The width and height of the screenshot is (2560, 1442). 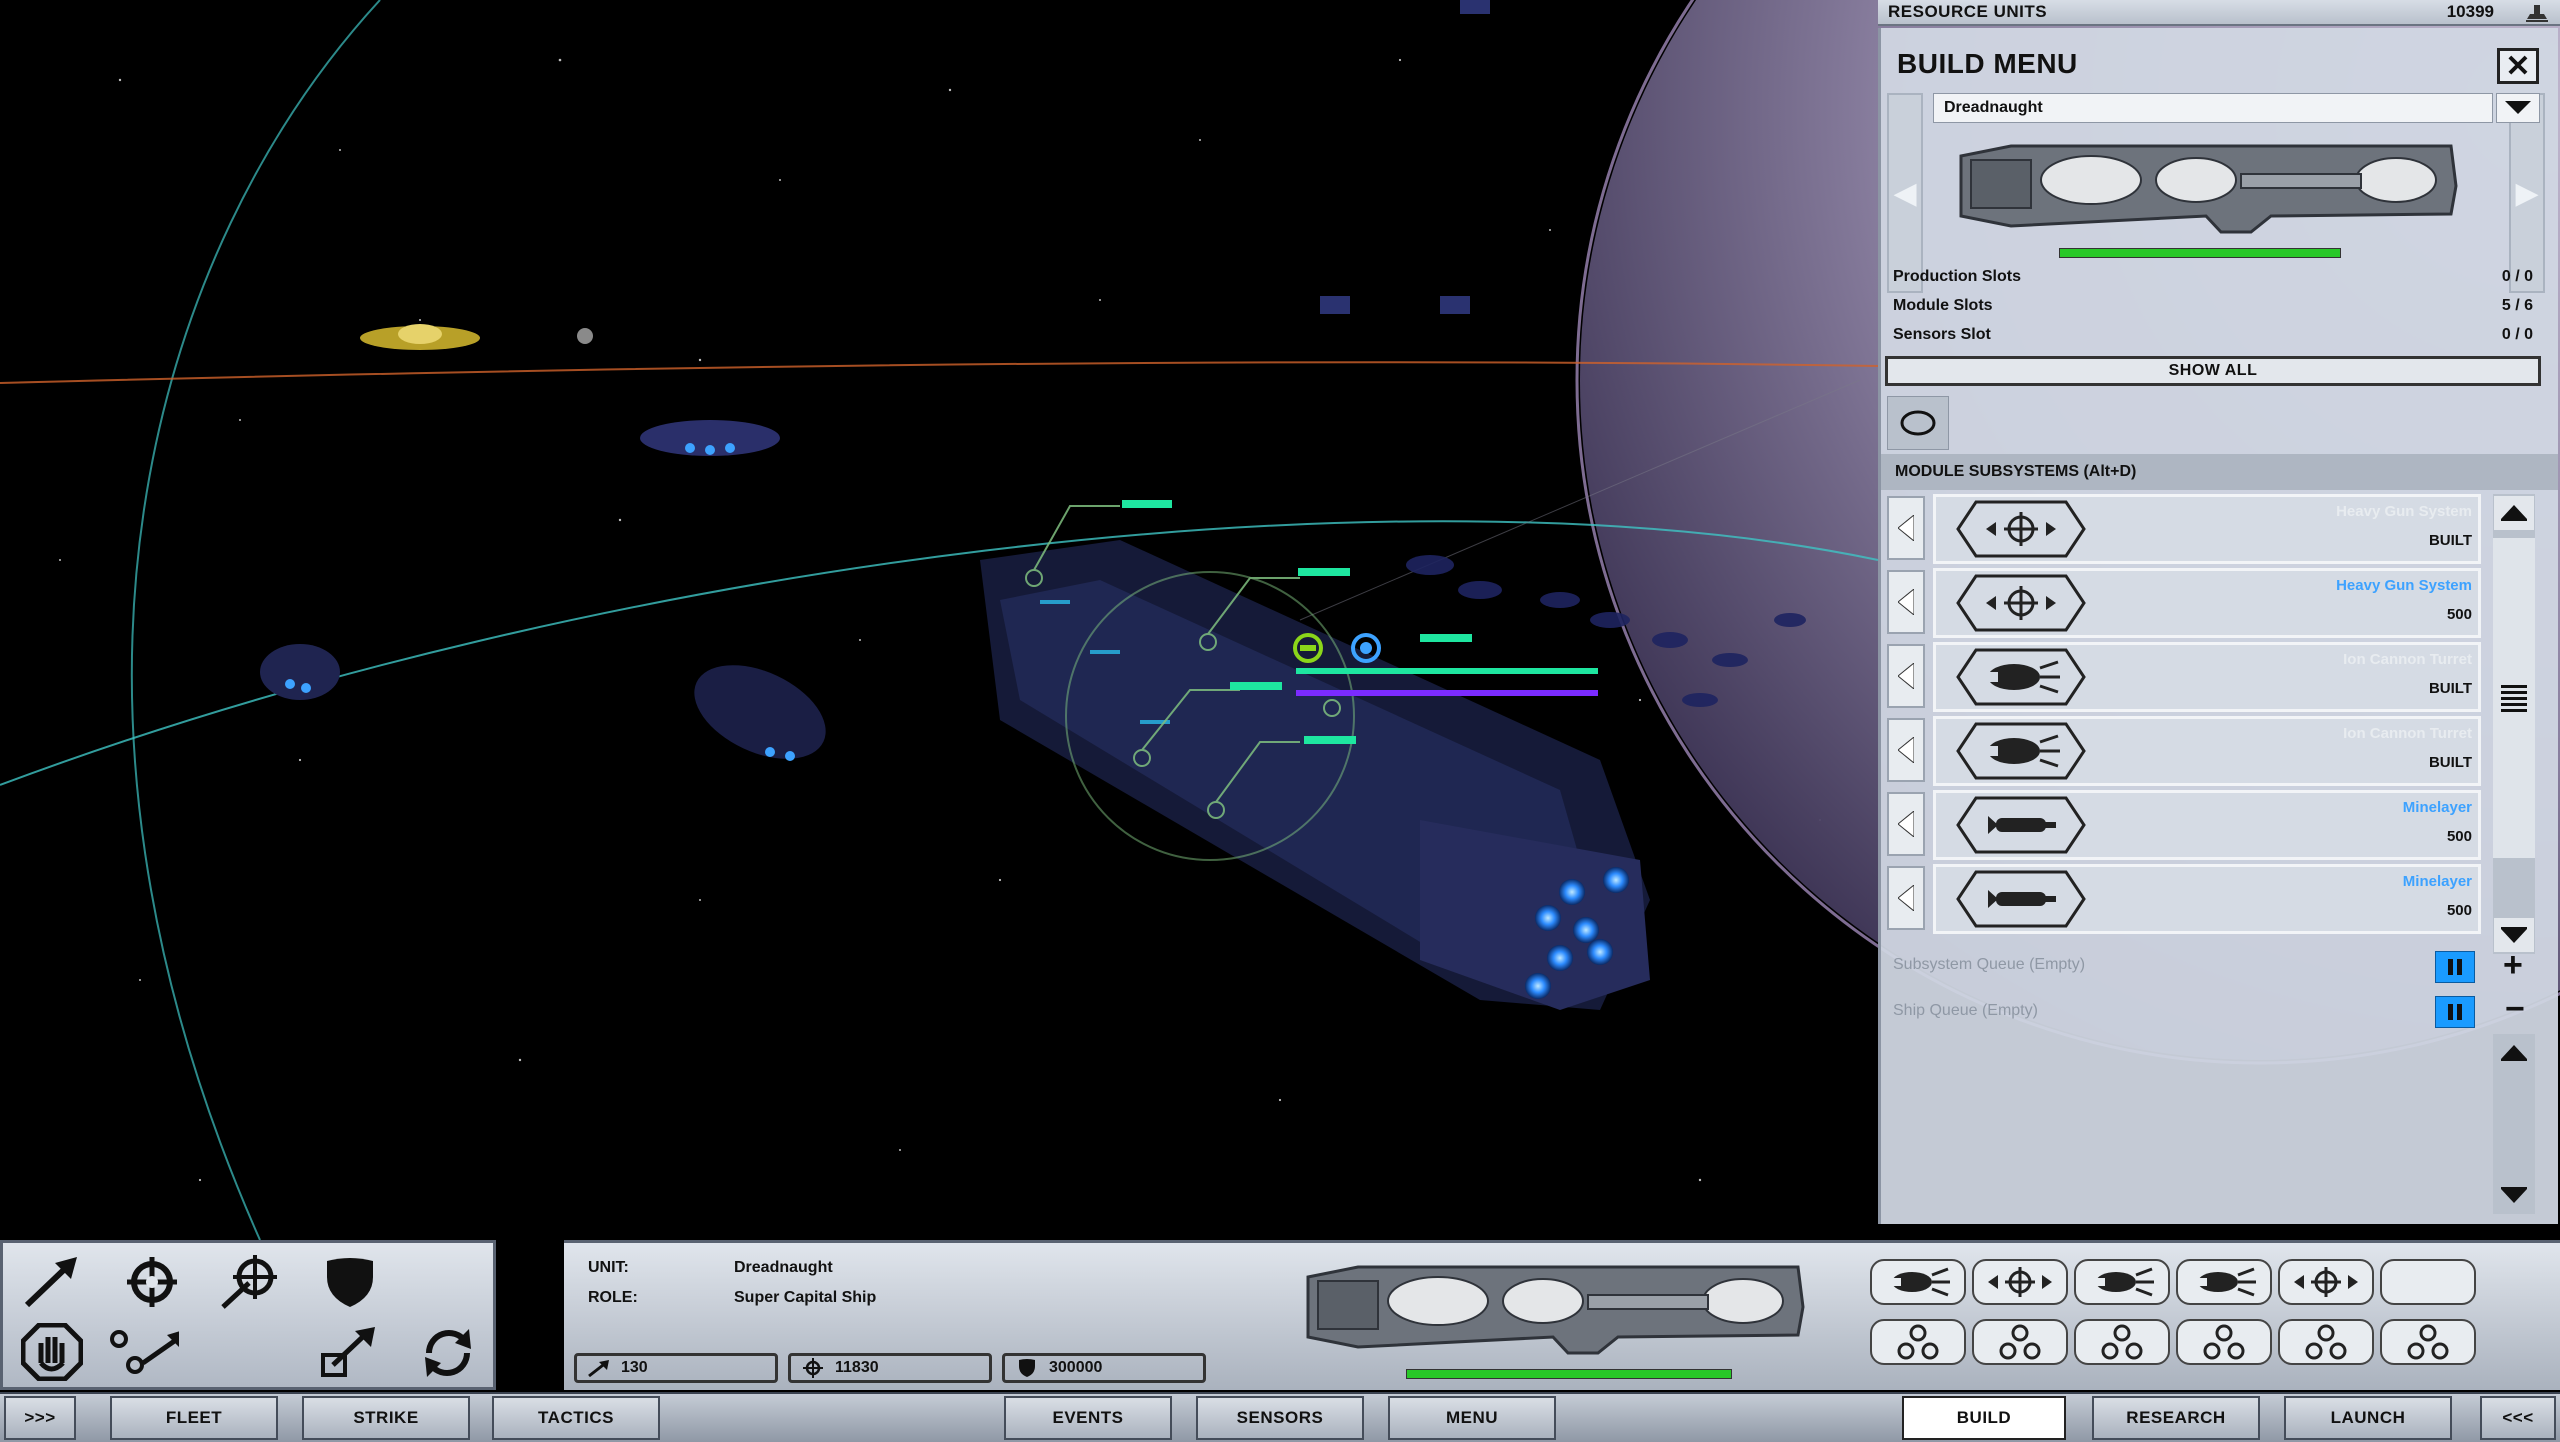 What do you see at coordinates (2514, 1124) in the screenshot?
I see `queue-scrollbar` at bounding box center [2514, 1124].